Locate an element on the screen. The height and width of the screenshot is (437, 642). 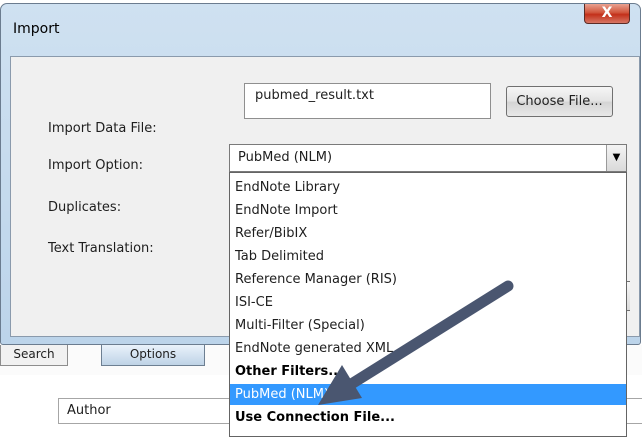
import-option-label: Import Option: is located at coordinates (96, 165).